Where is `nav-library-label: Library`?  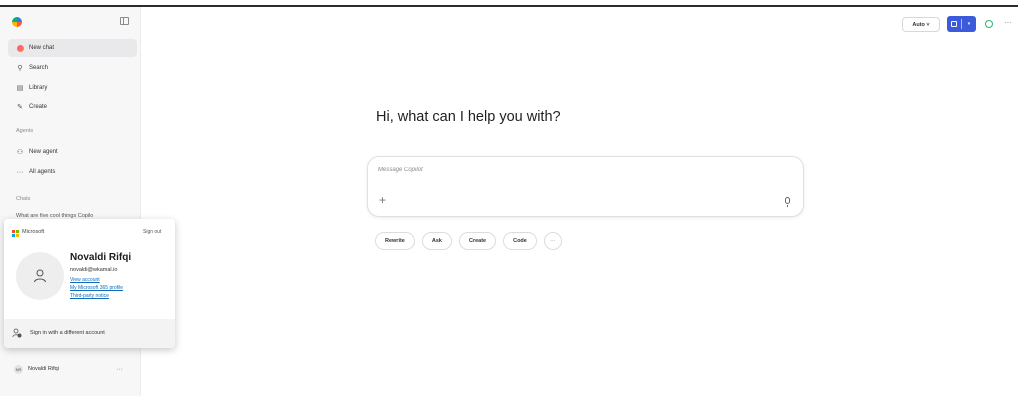 nav-library-label: Library is located at coordinates (38, 88).